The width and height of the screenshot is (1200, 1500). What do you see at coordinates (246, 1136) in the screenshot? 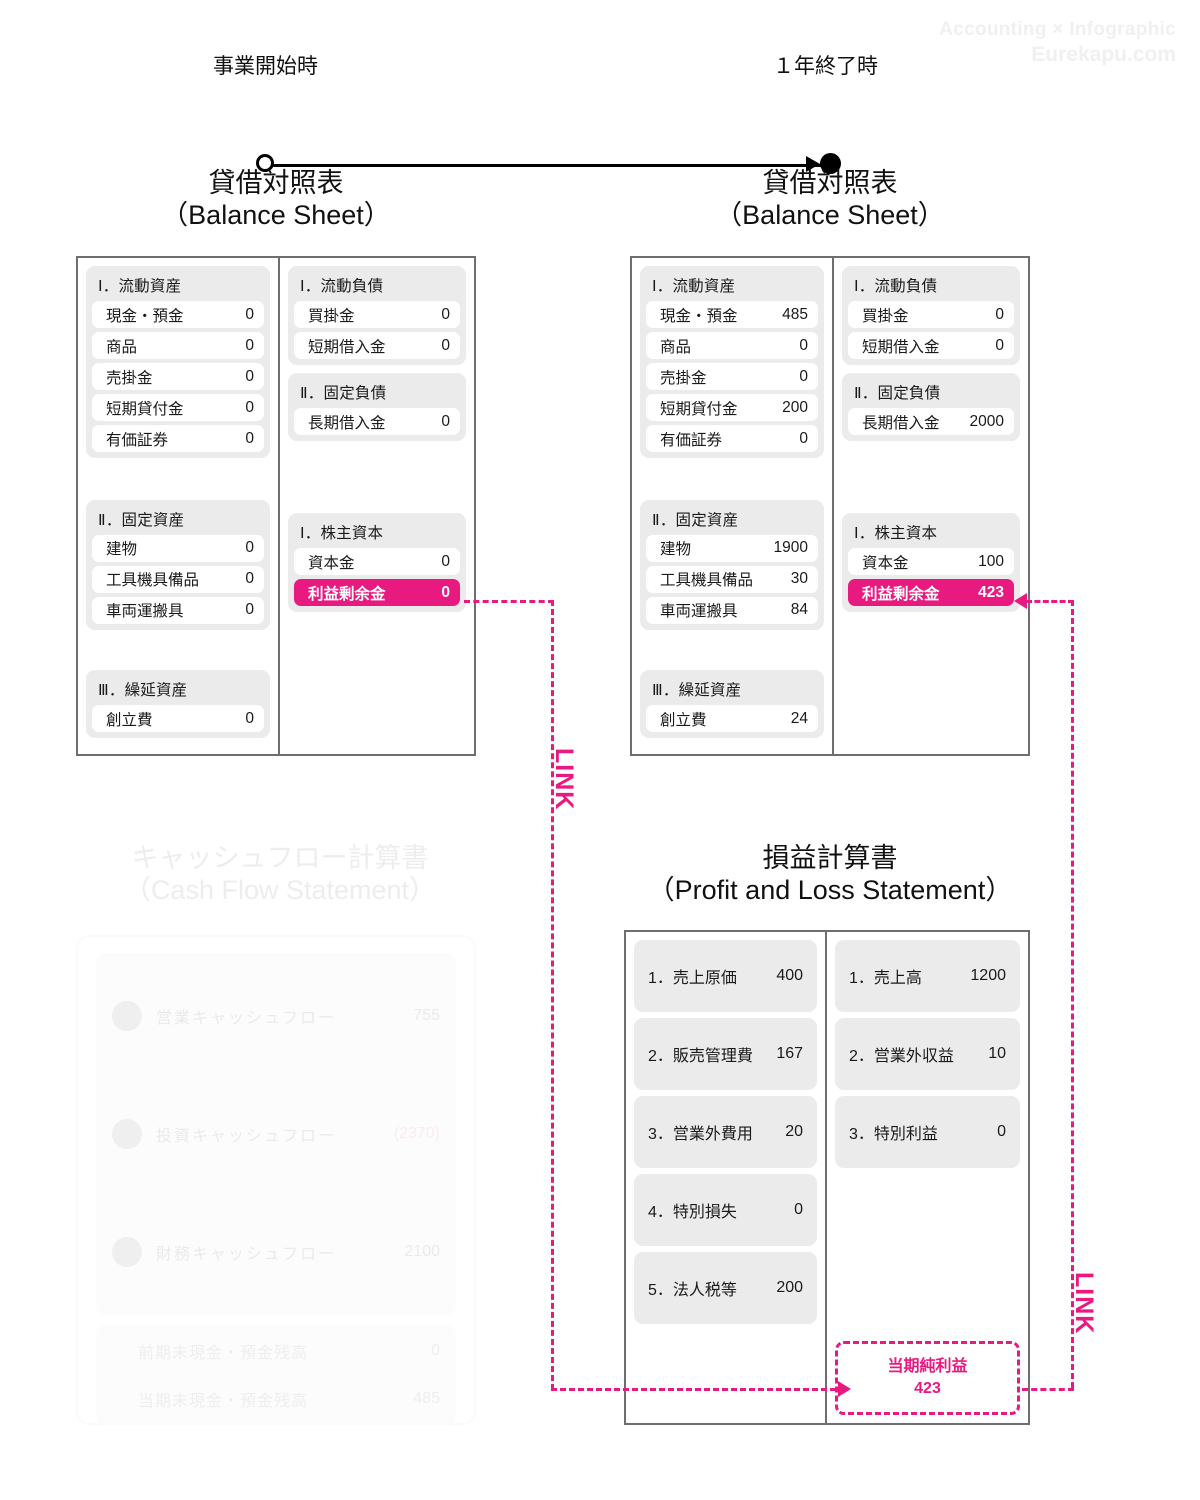
I see `row-label: 投資キャッシュフロー` at bounding box center [246, 1136].